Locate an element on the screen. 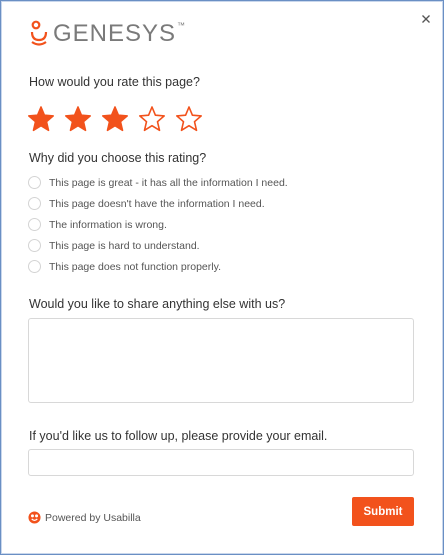  genesys-logo: GENESYS ™ is located at coordinates (107, 34).